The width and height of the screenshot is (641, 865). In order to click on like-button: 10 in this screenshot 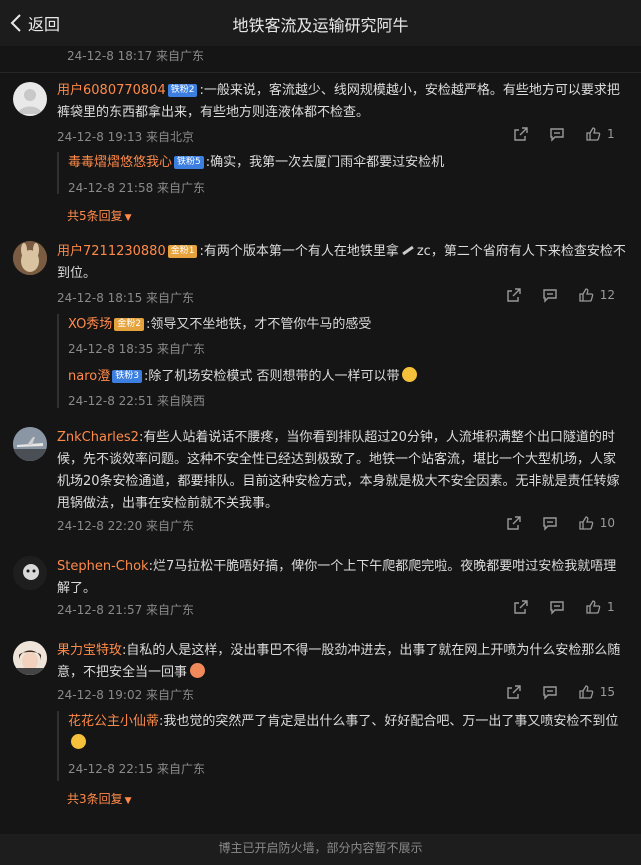, I will do `click(596, 523)`.